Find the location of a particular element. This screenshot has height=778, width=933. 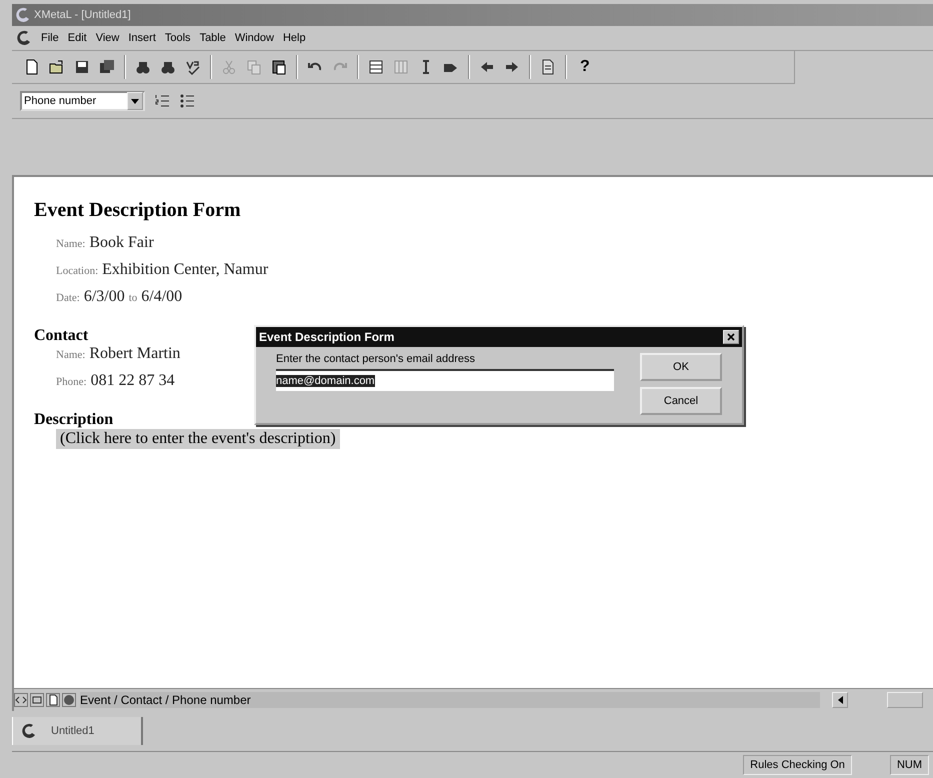

field-value: Book Fair is located at coordinates (121, 243).